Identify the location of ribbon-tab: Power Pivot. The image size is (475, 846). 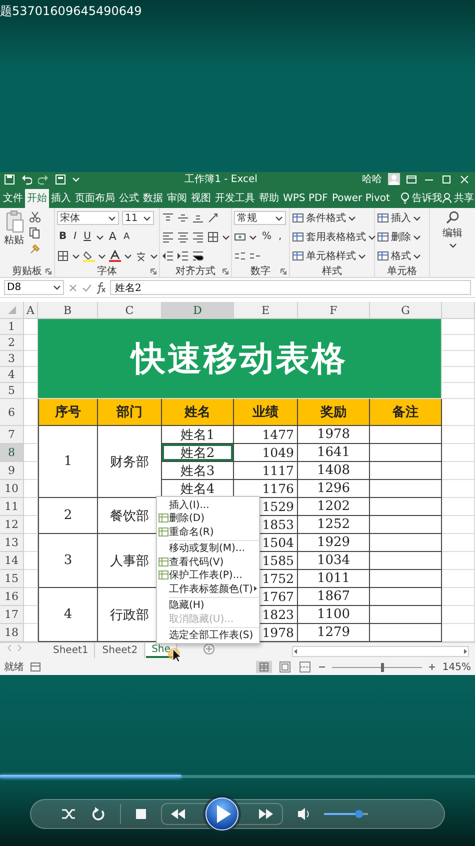
(361, 198).